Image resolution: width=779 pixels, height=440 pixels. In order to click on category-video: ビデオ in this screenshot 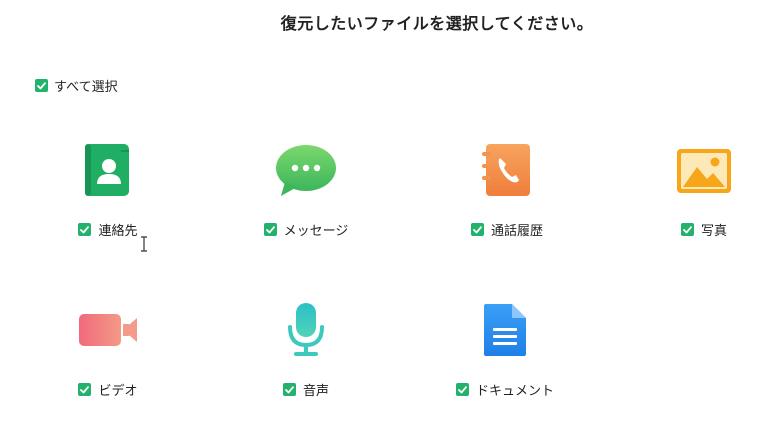, I will do `click(108, 353)`.